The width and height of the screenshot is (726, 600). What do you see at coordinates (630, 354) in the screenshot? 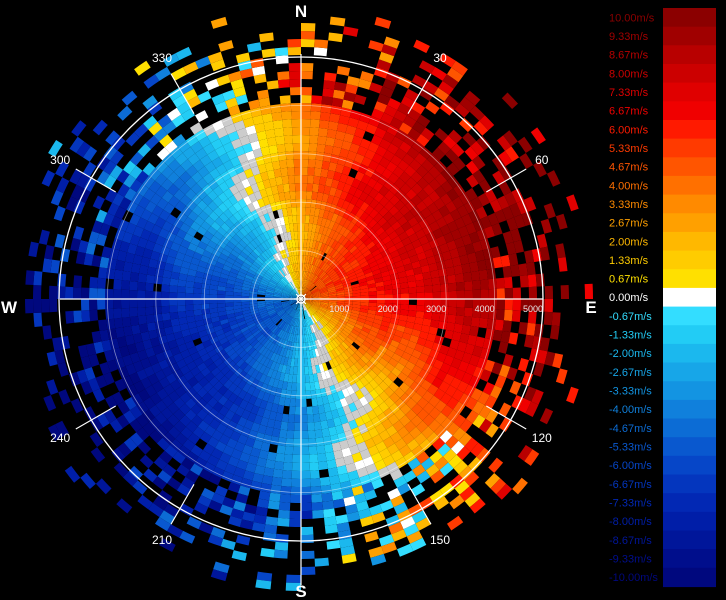
I see `legend-label: -2.00m/s` at bounding box center [630, 354].